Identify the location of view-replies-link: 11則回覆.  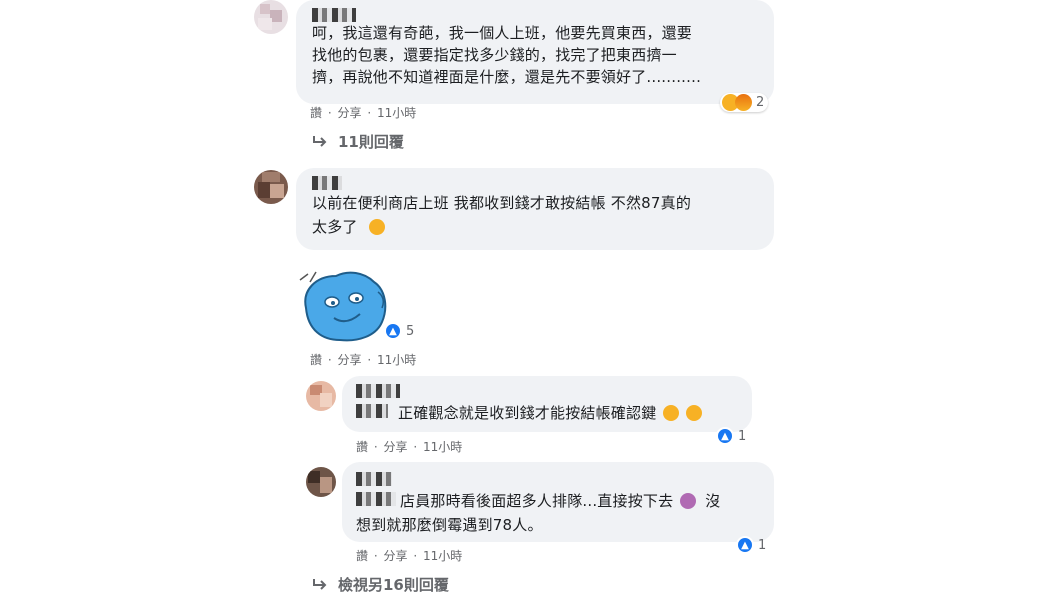
(358, 141).